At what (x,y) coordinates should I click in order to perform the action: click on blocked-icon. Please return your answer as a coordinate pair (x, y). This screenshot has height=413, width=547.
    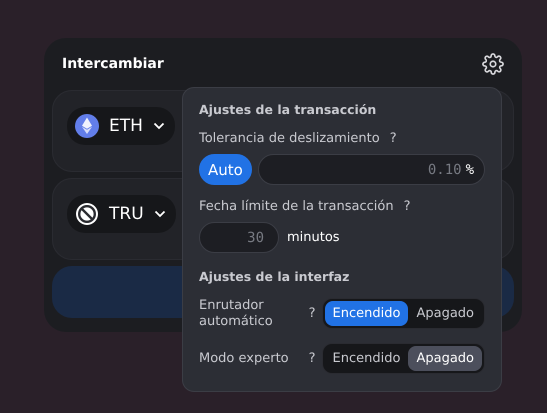
    Looking at the image, I should click on (87, 214).